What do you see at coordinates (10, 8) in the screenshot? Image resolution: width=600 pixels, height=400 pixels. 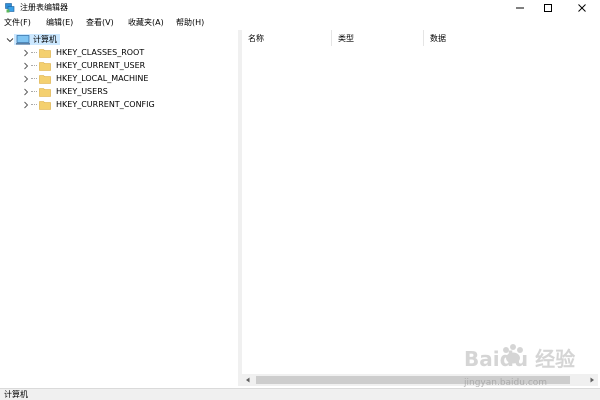 I see `registry-editor-icon` at bounding box center [10, 8].